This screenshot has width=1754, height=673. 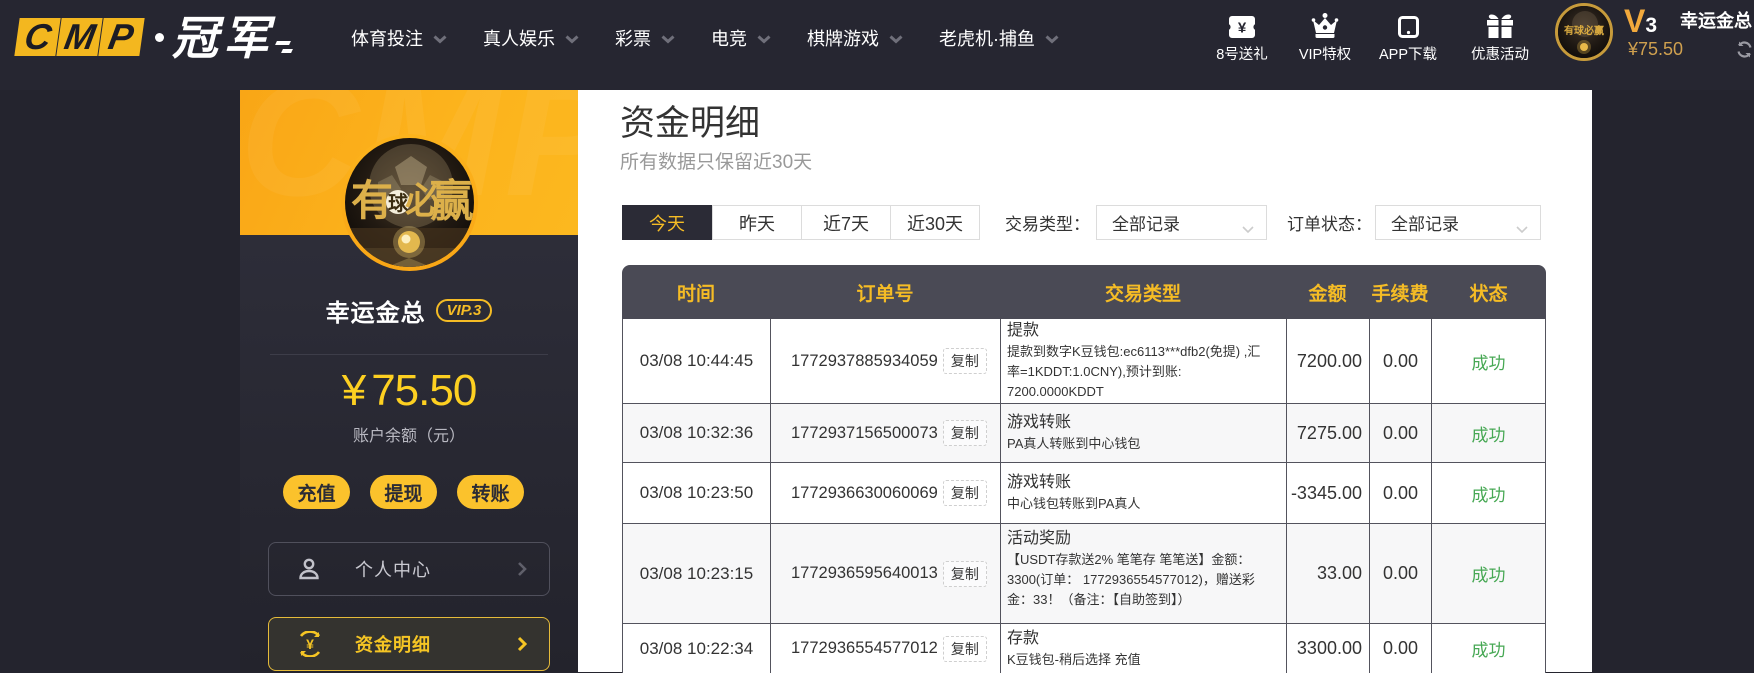 I want to click on svg-text: 赢, so click(x=452, y=201).